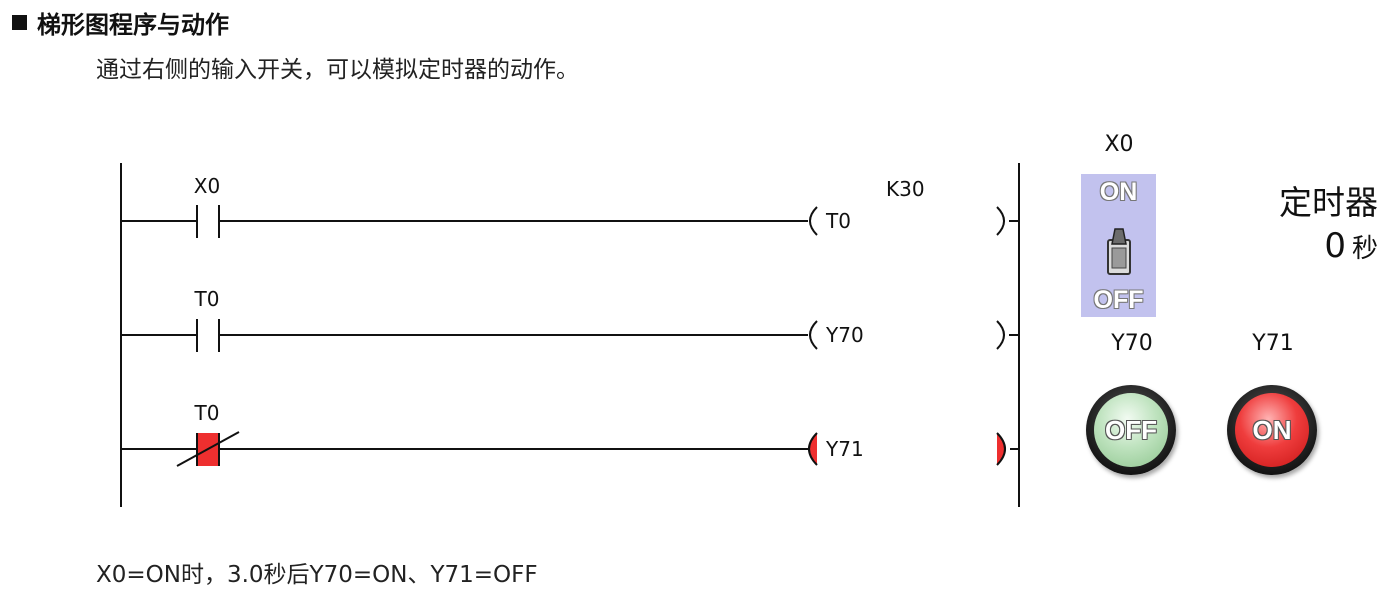 Image resolution: width=1397 pixels, height=607 pixels. Describe the element at coordinates (844, 335) in the screenshot. I see `coil-label-y70: Y70` at that location.